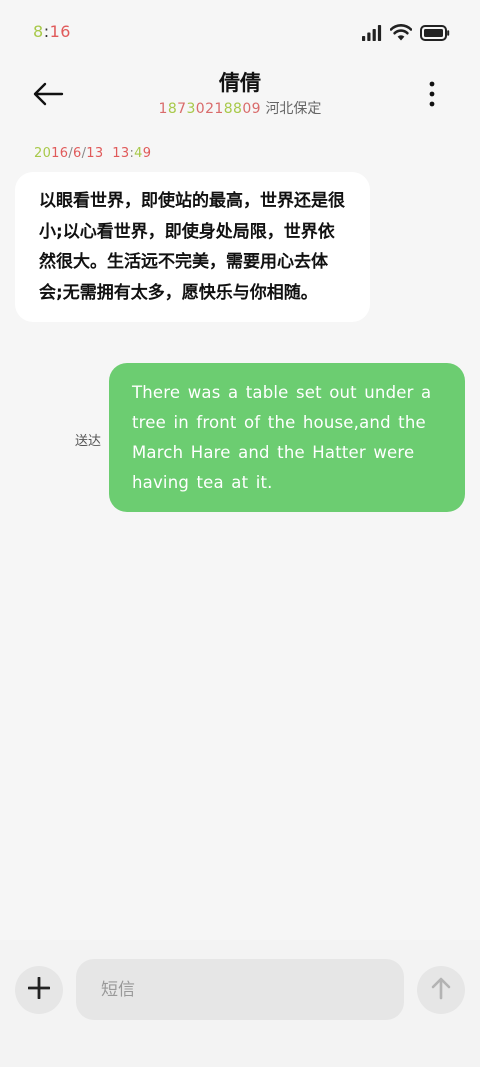  I want to click on more-vertical-icon, so click(432, 96).